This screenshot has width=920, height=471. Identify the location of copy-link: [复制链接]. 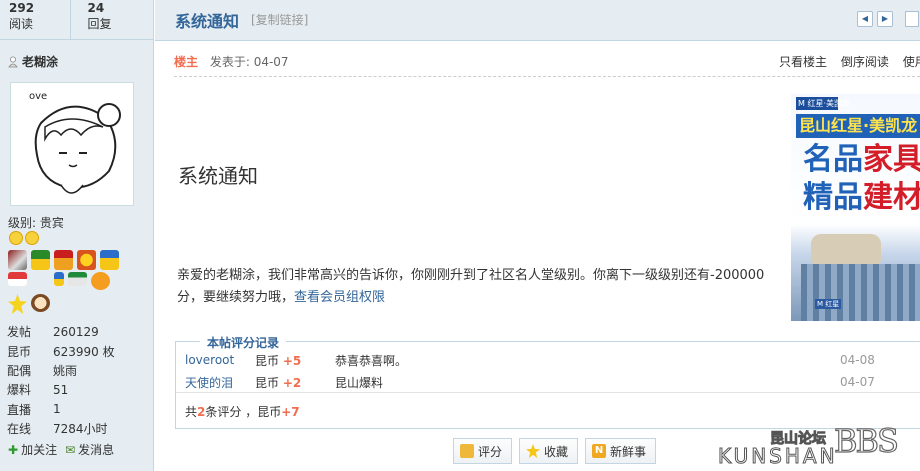
(279, 19).